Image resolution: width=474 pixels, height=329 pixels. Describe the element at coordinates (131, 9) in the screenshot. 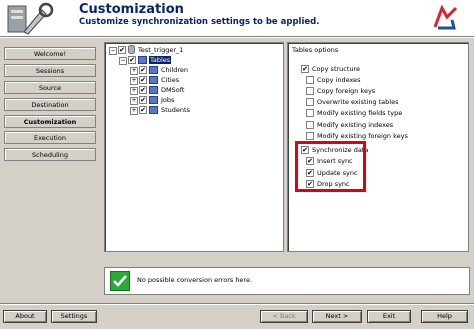

I see `page-title: Customization` at that location.